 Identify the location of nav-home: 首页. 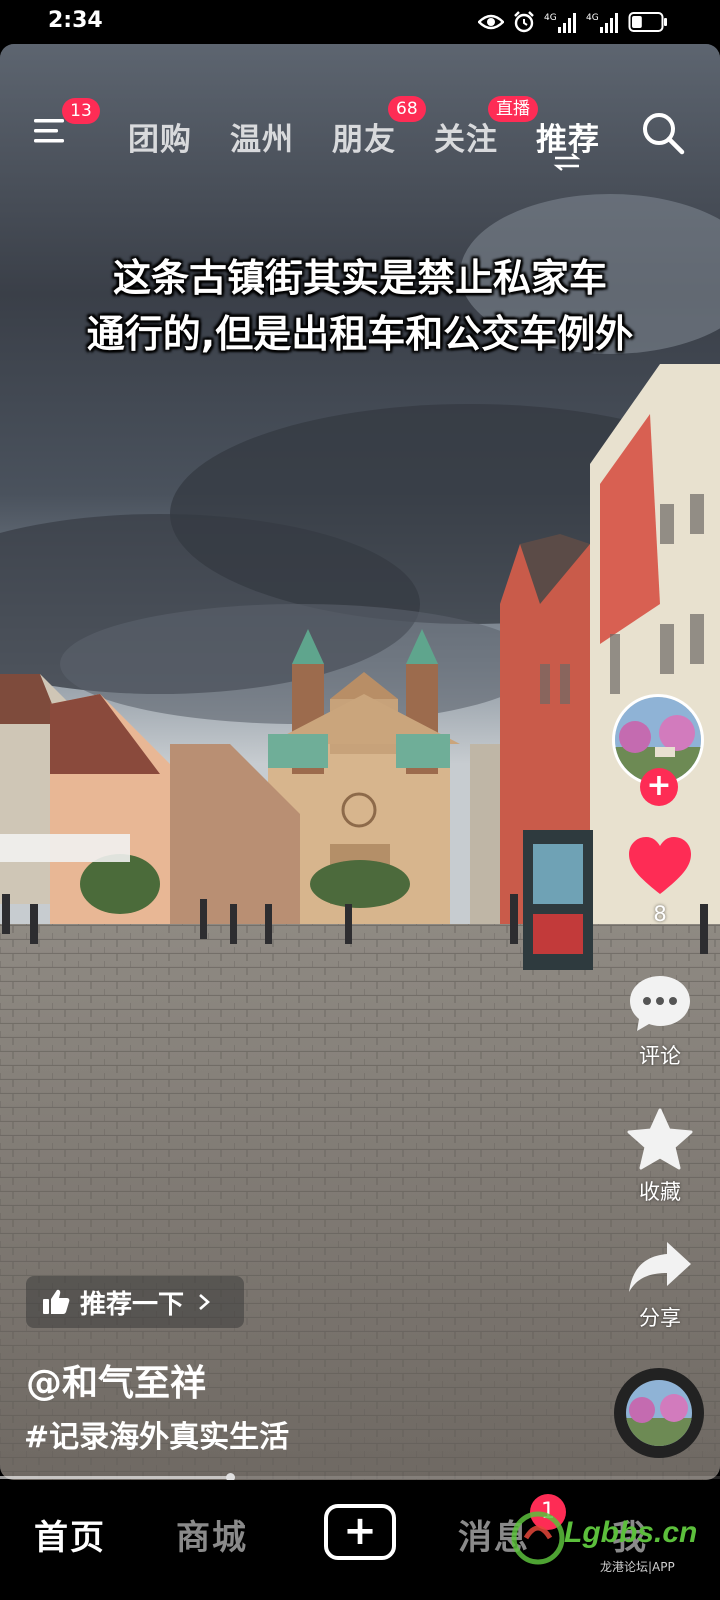
(70, 1534).